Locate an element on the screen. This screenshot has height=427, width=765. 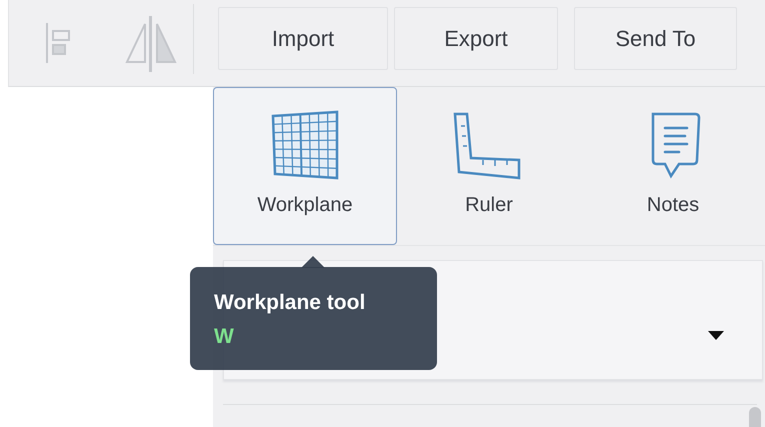
toolbar-button: Send To is located at coordinates (655, 38).